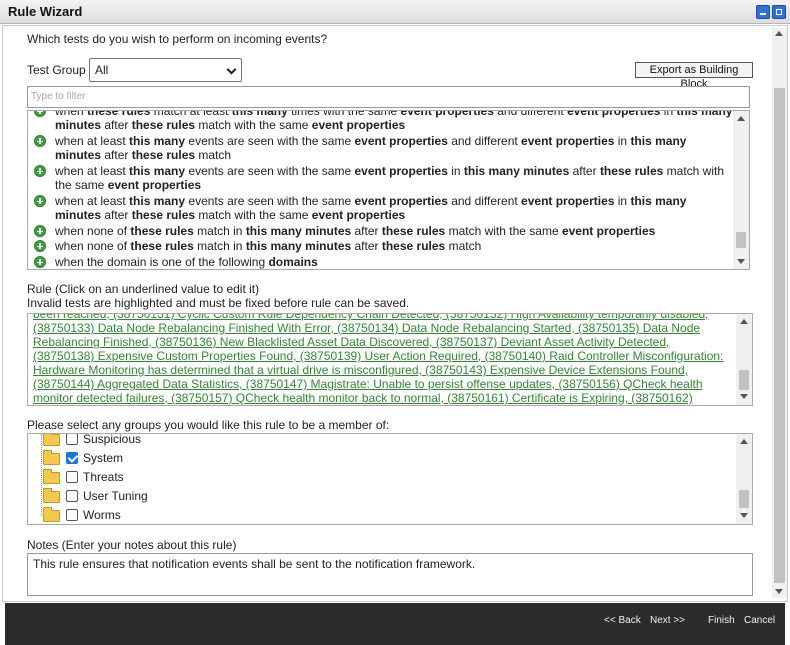  Describe the element at coordinates (694, 76) in the screenshot. I see `export-building-block-button: Export as Building Block` at that location.